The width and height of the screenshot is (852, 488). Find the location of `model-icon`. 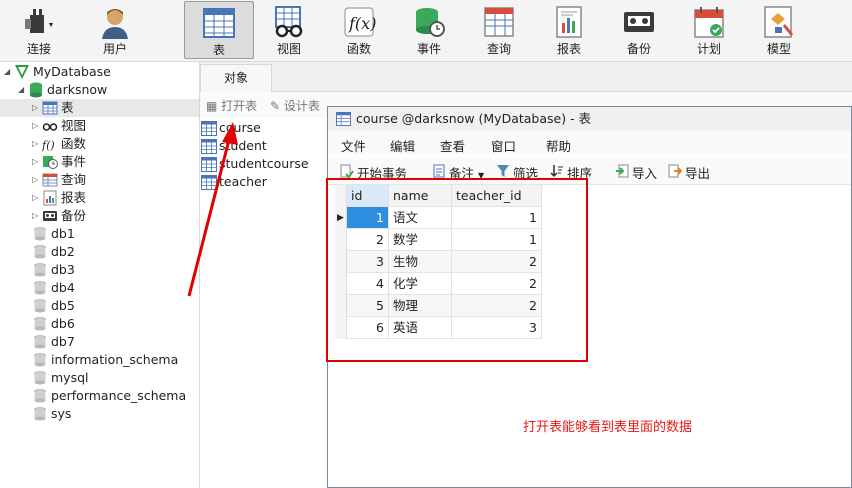

model-icon is located at coordinates (779, 22).